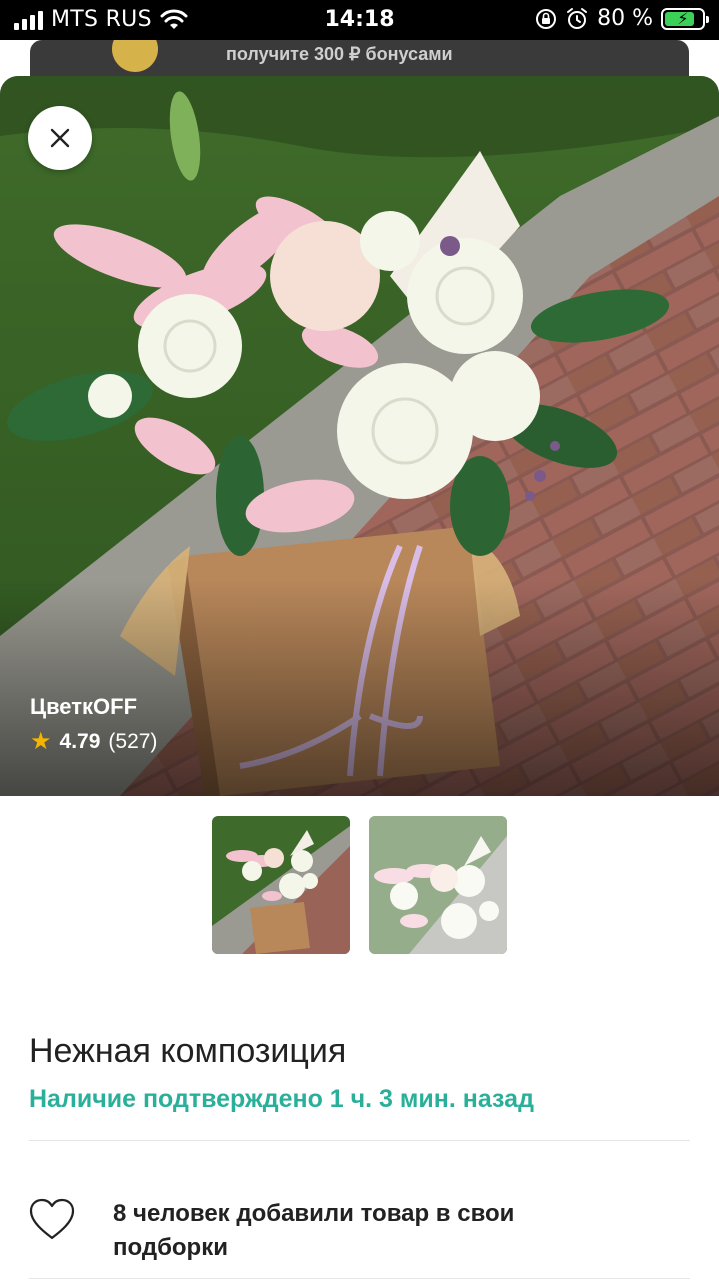  I want to click on favorites-row: 8 человек добавили товар в свои подборки, so click(280, 1231).